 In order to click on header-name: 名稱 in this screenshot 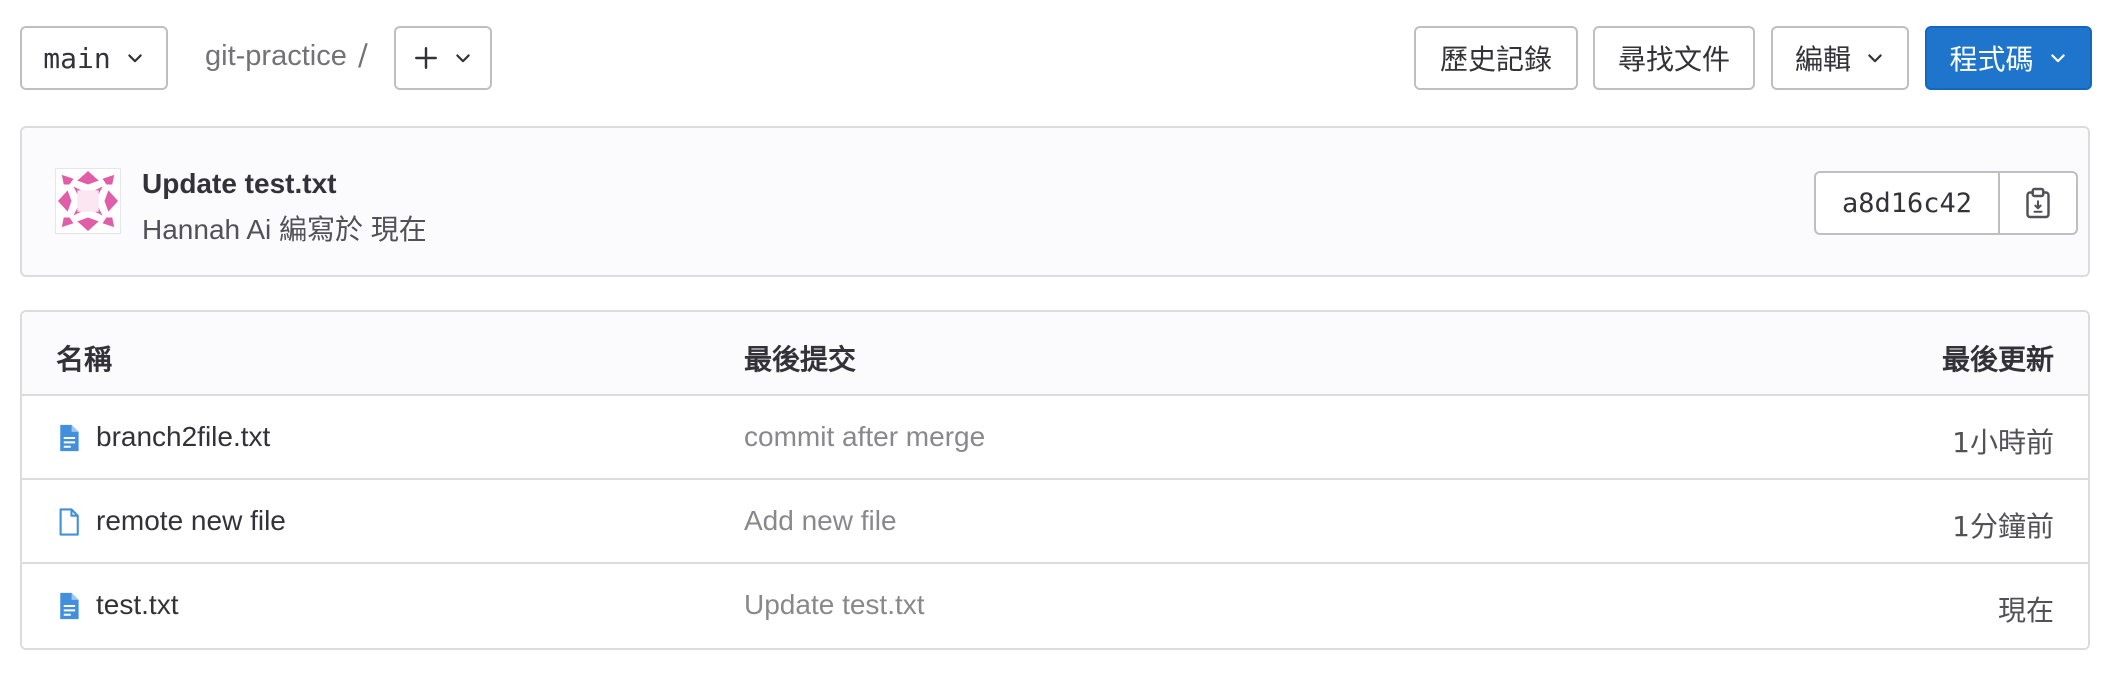, I will do `click(84, 359)`.